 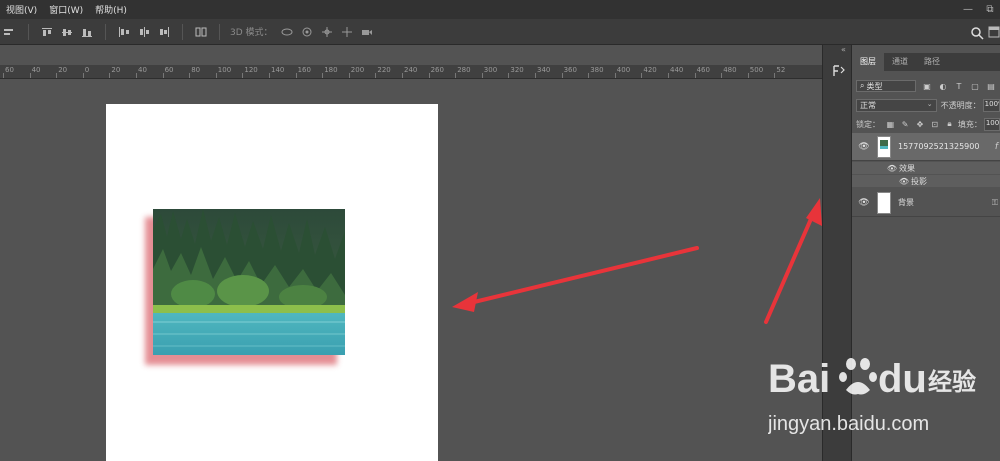 I want to click on ruler-label: 480, so click(x=730, y=70).